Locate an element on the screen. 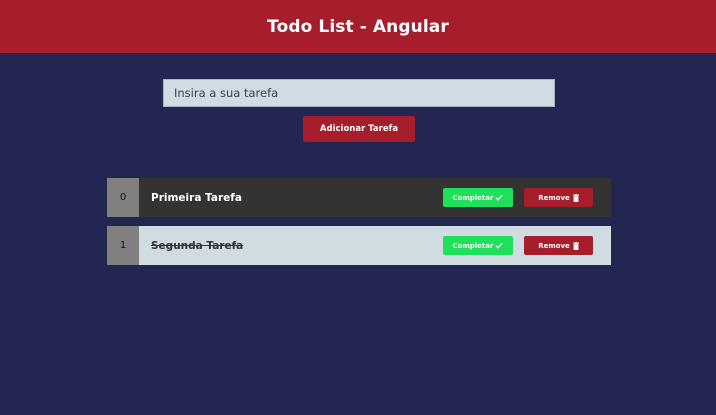 The width and height of the screenshot is (716, 415). page-title: Todo List - Angular is located at coordinates (358, 26).